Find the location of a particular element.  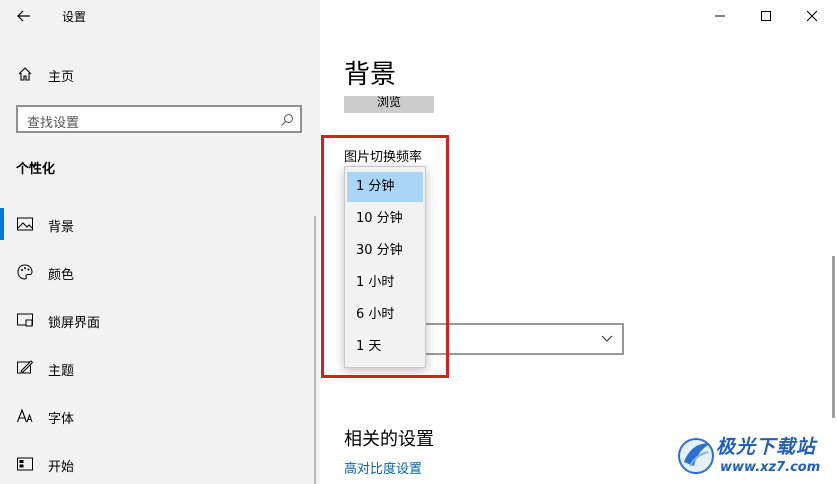

sidebar-item-themes: 主题 is located at coordinates (160, 368).